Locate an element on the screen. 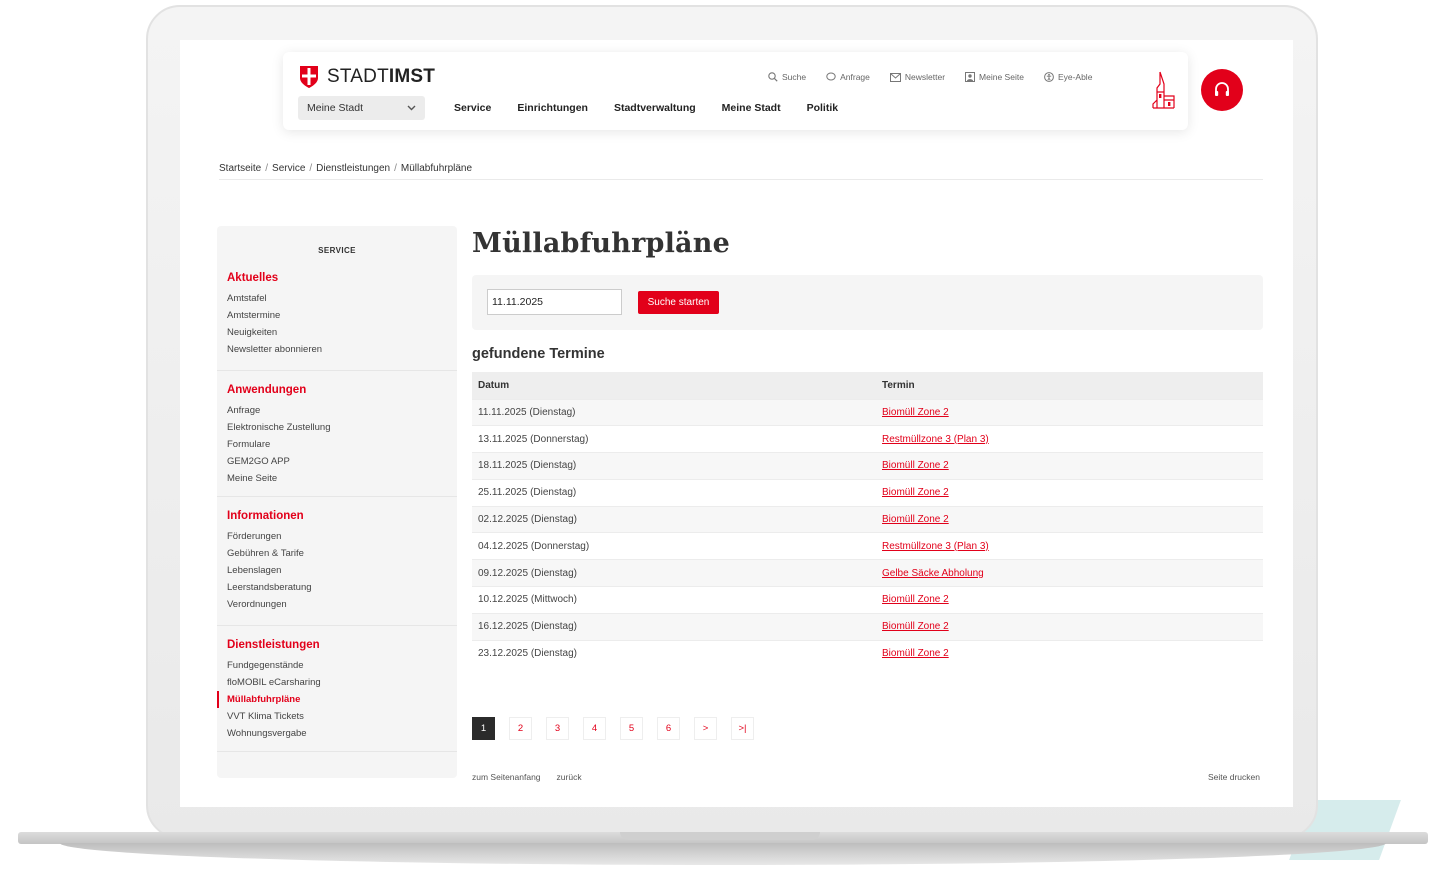 The image size is (1440, 869). date-cell: 09.12.2025 (Dienstag) is located at coordinates (674, 573).